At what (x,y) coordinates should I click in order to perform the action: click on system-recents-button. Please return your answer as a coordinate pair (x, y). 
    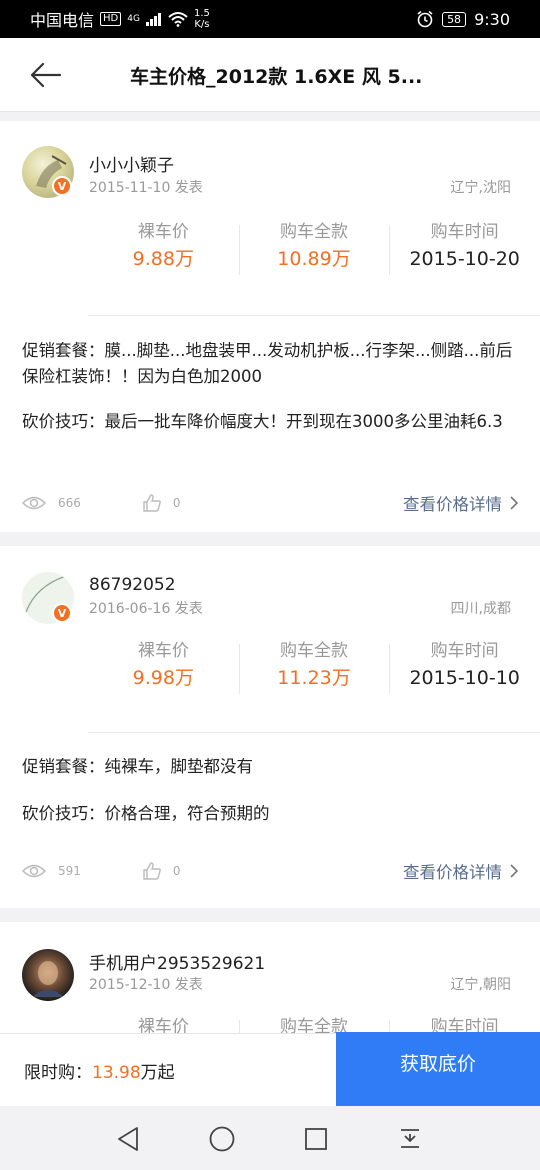
    Looking at the image, I should click on (316, 1139).